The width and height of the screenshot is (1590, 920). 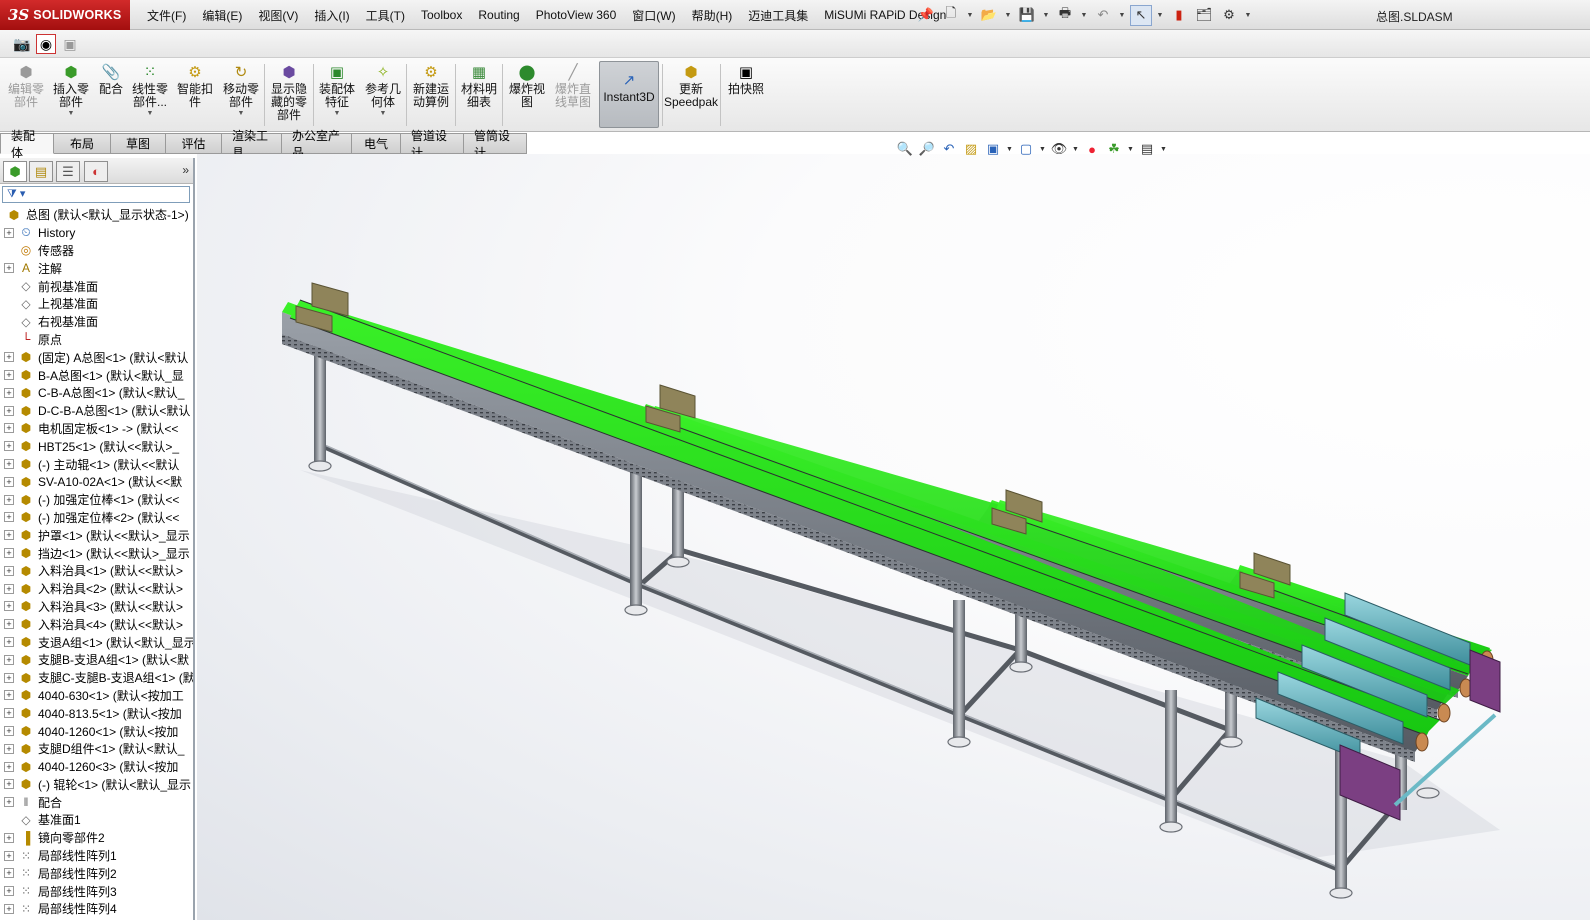 I want to click on menu-photoview: PhotoView 360, so click(x=576, y=15).